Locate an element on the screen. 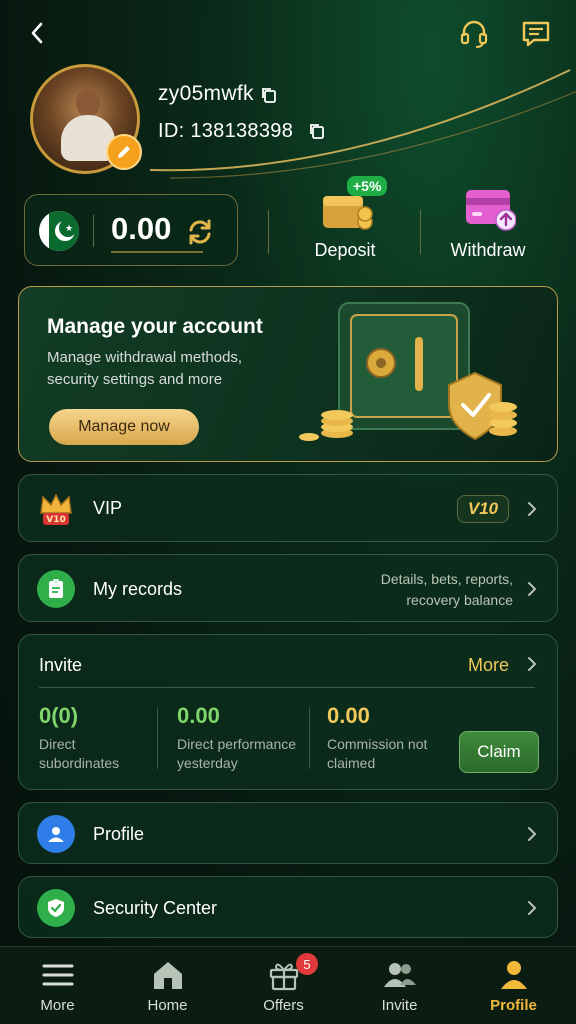 The width and height of the screenshot is (576, 1024). deposit-button: +5% Deposit is located at coordinates (345, 222).